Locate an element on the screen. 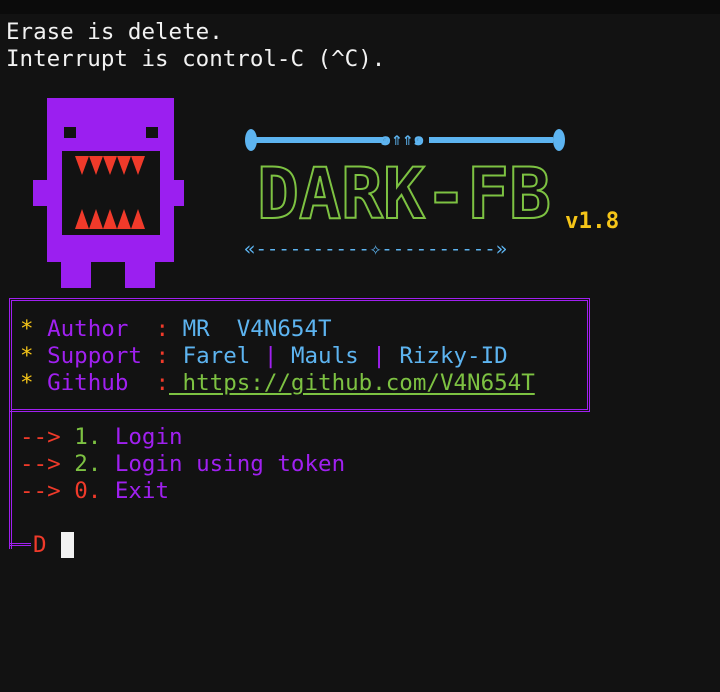  monster-logo is located at coordinates (108, 193).